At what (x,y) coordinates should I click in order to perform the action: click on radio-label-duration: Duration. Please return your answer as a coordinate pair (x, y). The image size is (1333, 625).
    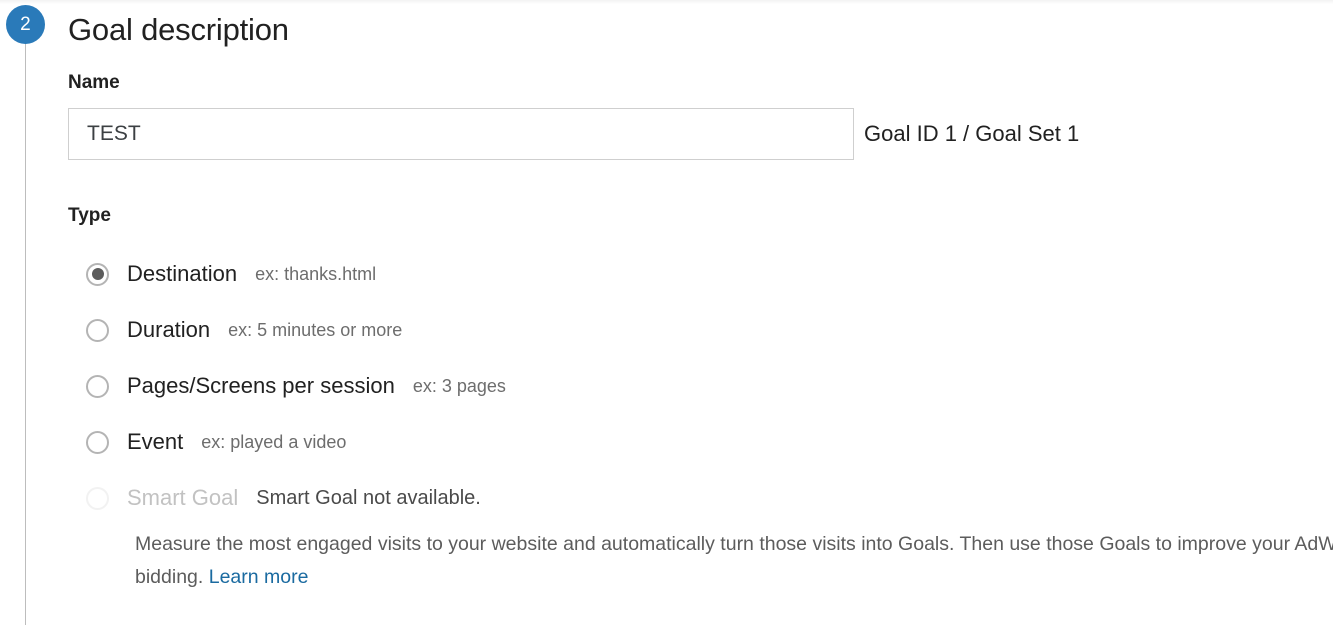
    Looking at the image, I should click on (169, 329).